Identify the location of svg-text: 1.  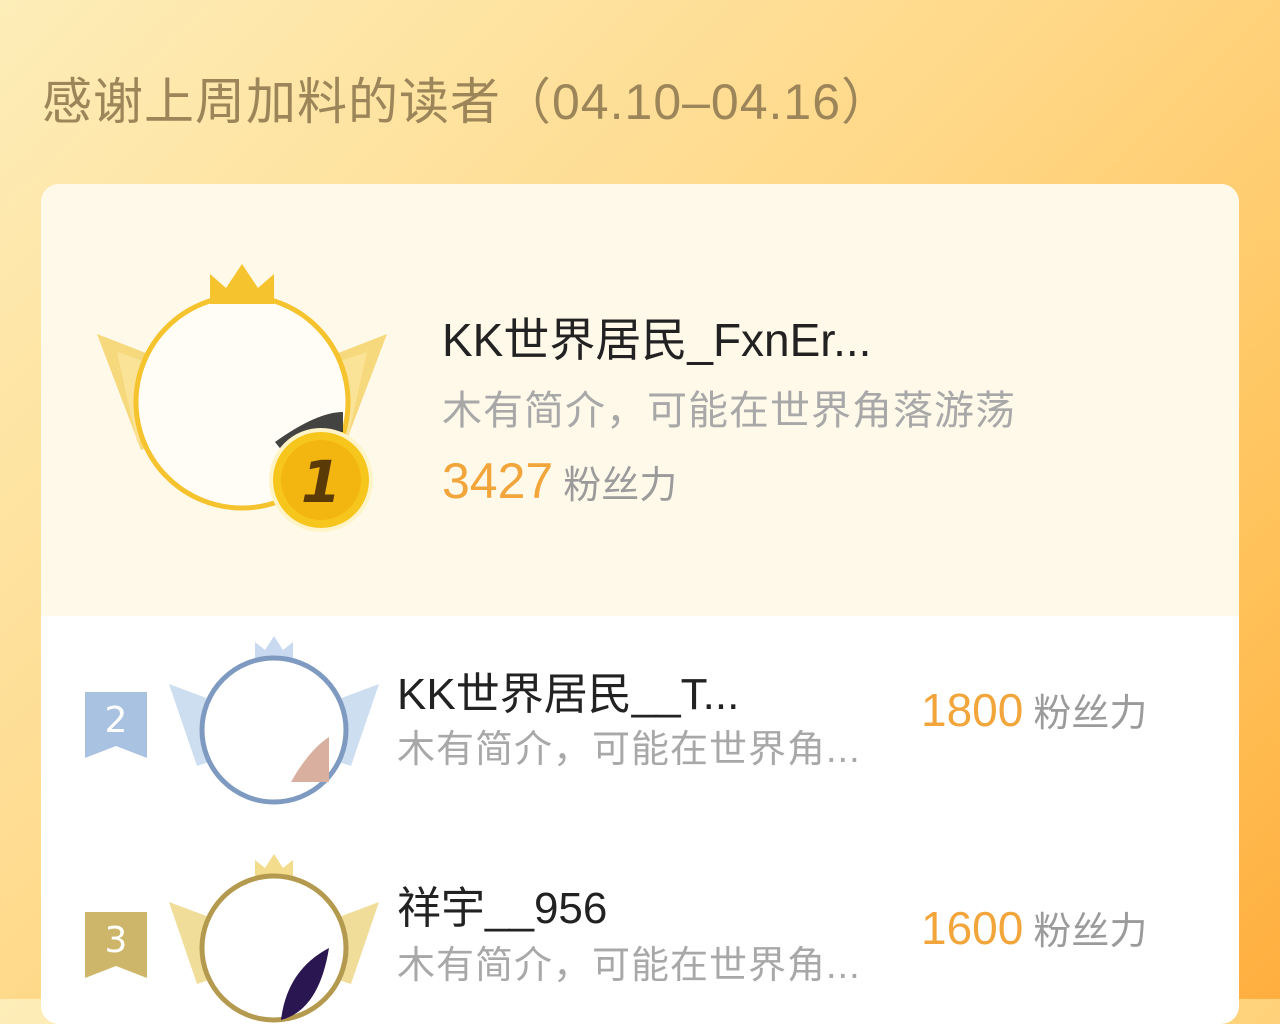
(321, 482).